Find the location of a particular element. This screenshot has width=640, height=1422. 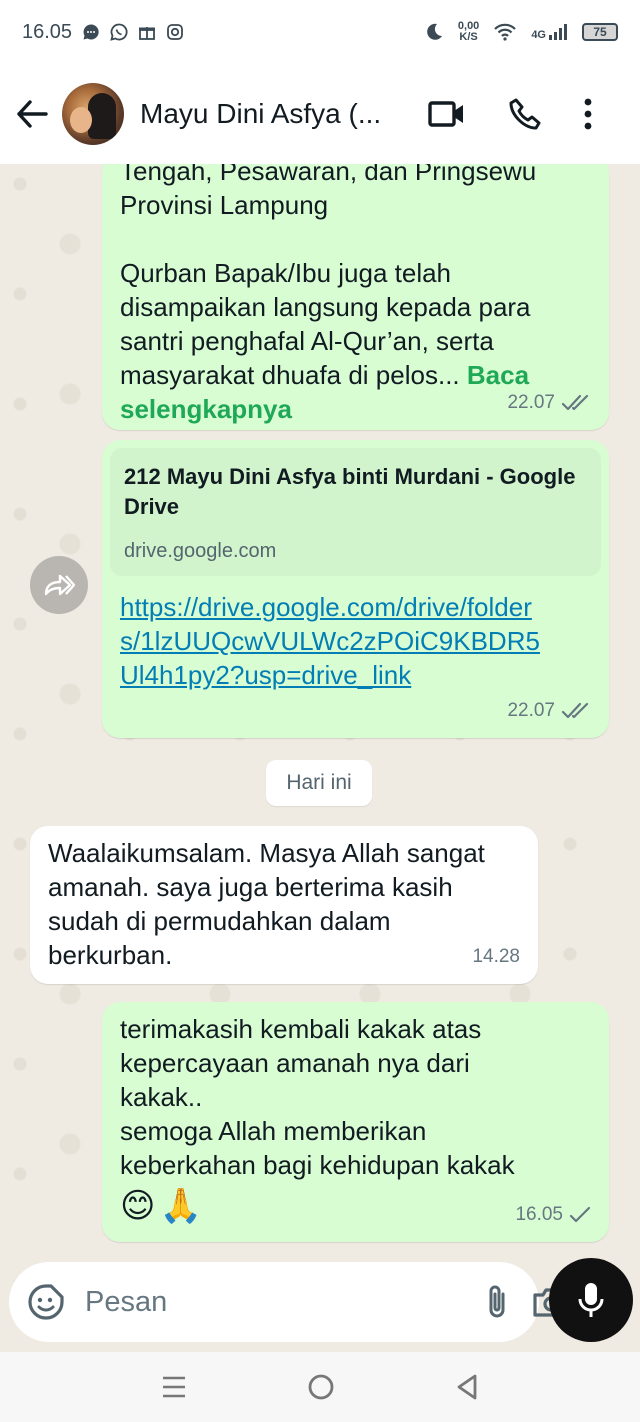

message-line: disampaikan langsung kepada para is located at coordinates (325, 307).